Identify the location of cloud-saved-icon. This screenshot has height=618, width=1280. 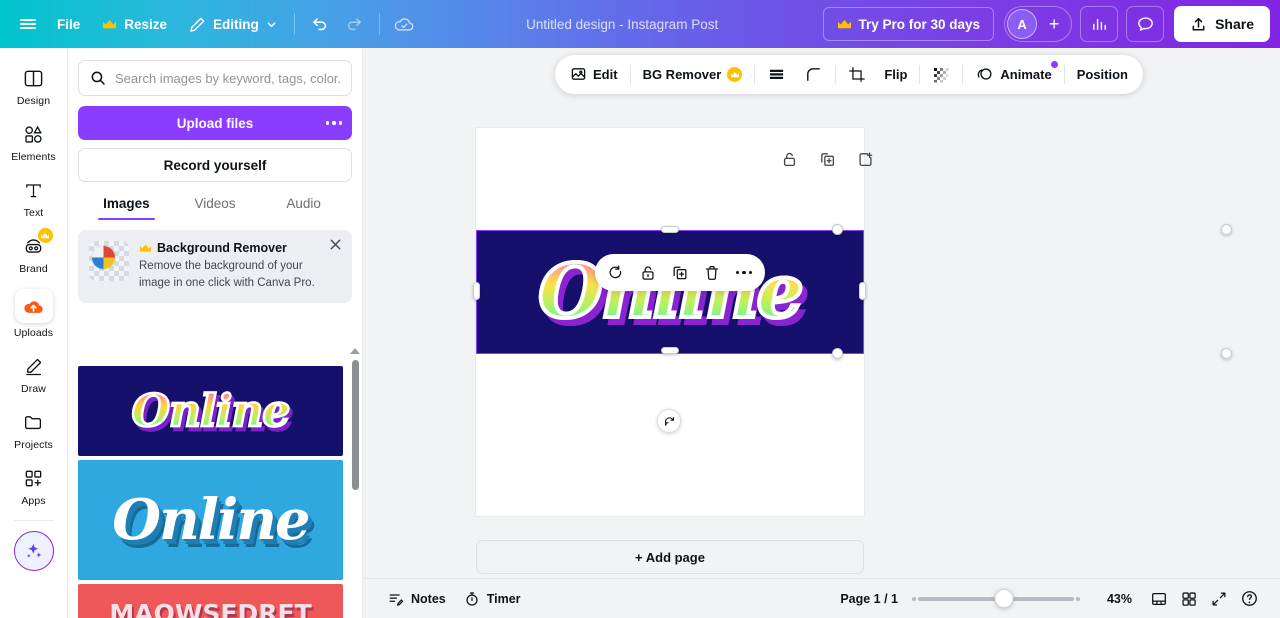
(404, 24).